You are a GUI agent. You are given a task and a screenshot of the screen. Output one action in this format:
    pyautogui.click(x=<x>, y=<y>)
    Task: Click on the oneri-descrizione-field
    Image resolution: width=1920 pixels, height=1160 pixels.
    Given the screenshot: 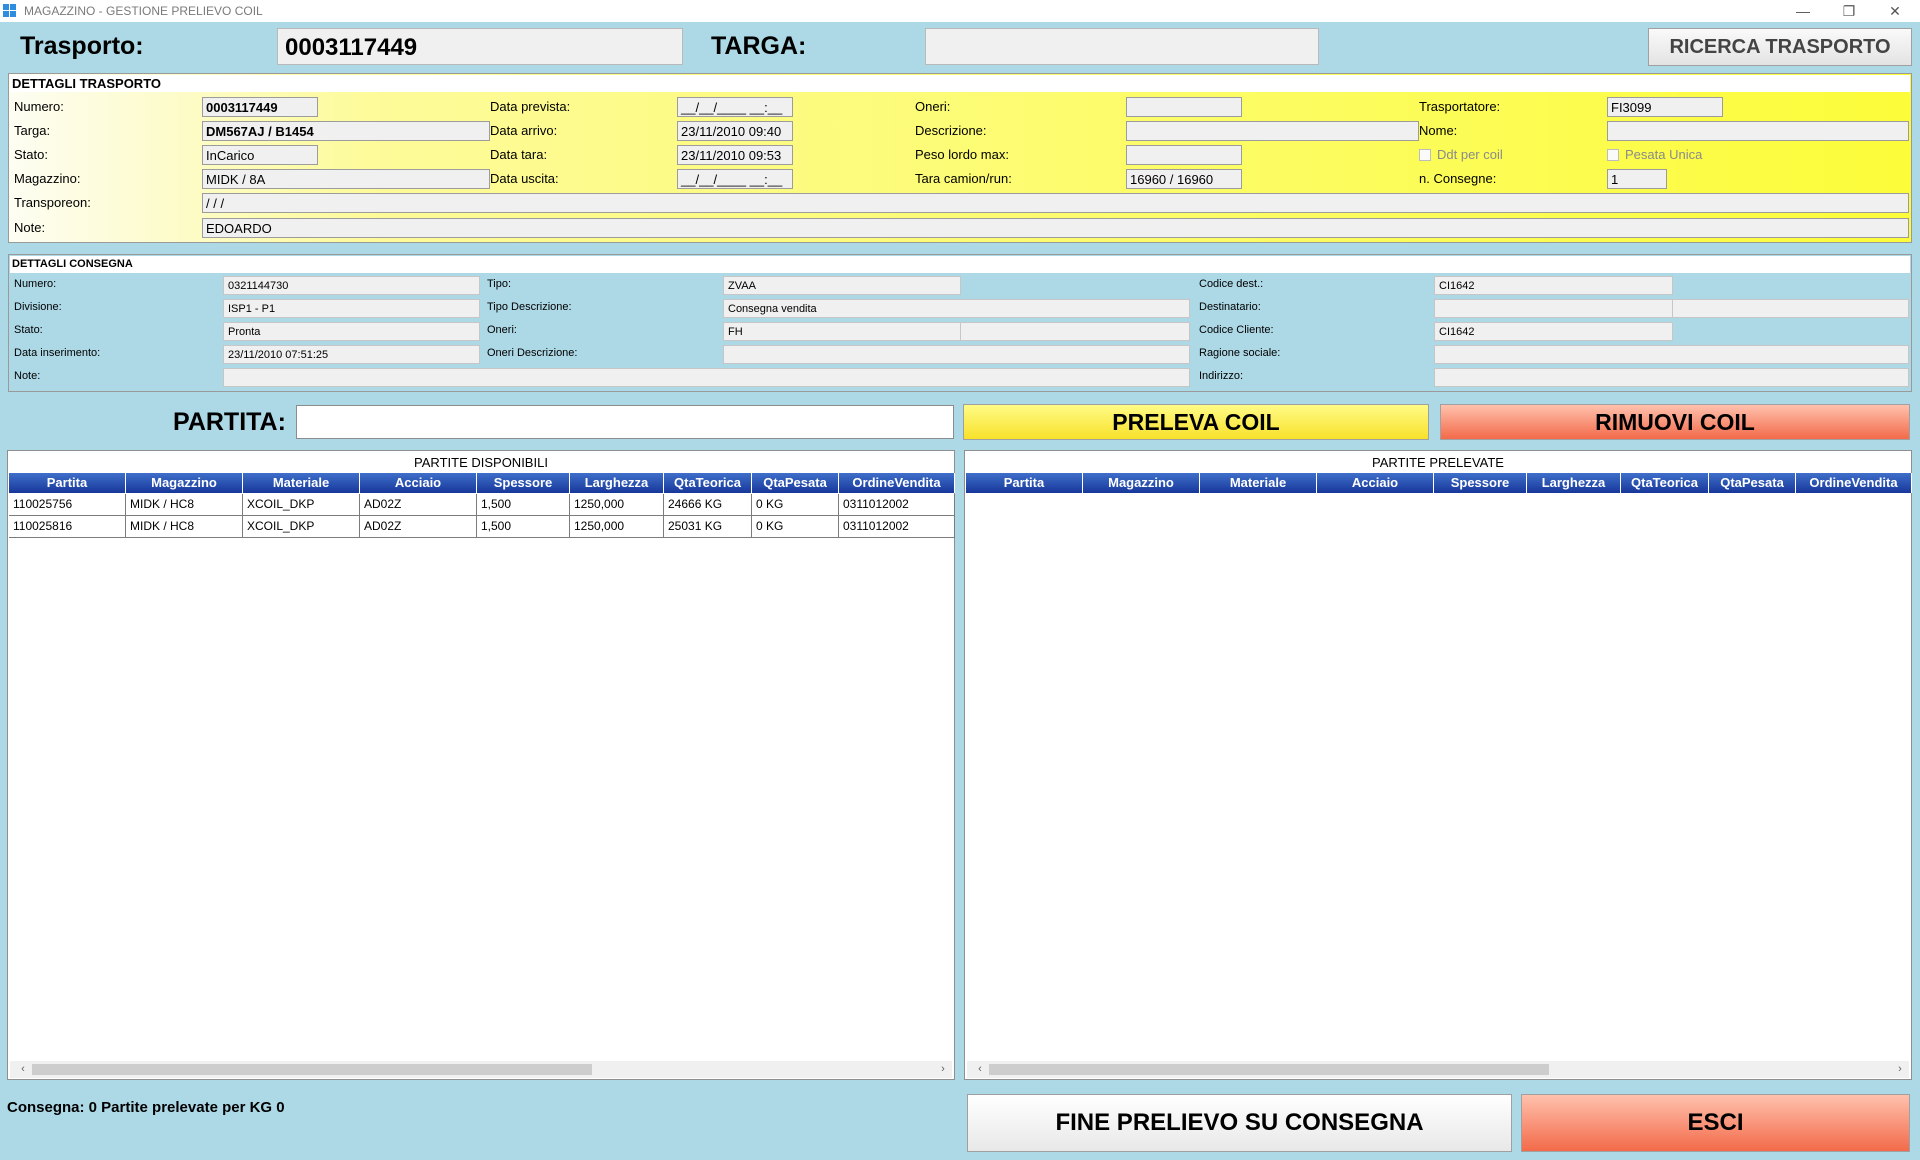 What is the action you would take?
    pyautogui.click(x=956, y=354)
    